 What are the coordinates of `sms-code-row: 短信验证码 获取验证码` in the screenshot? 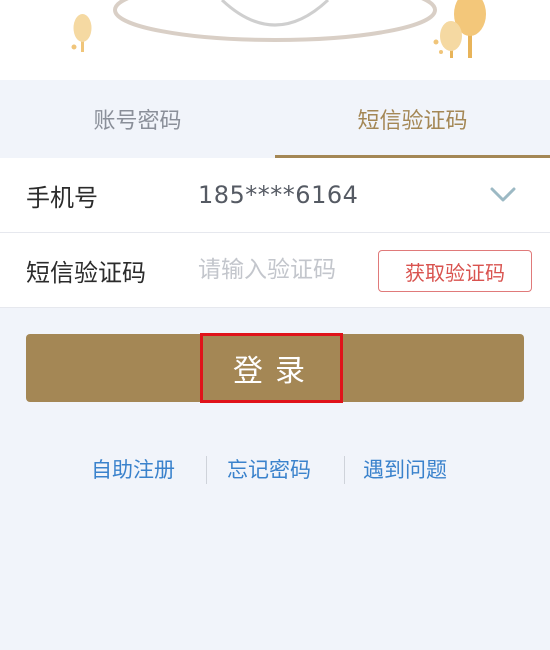 It's located at (275, 270).